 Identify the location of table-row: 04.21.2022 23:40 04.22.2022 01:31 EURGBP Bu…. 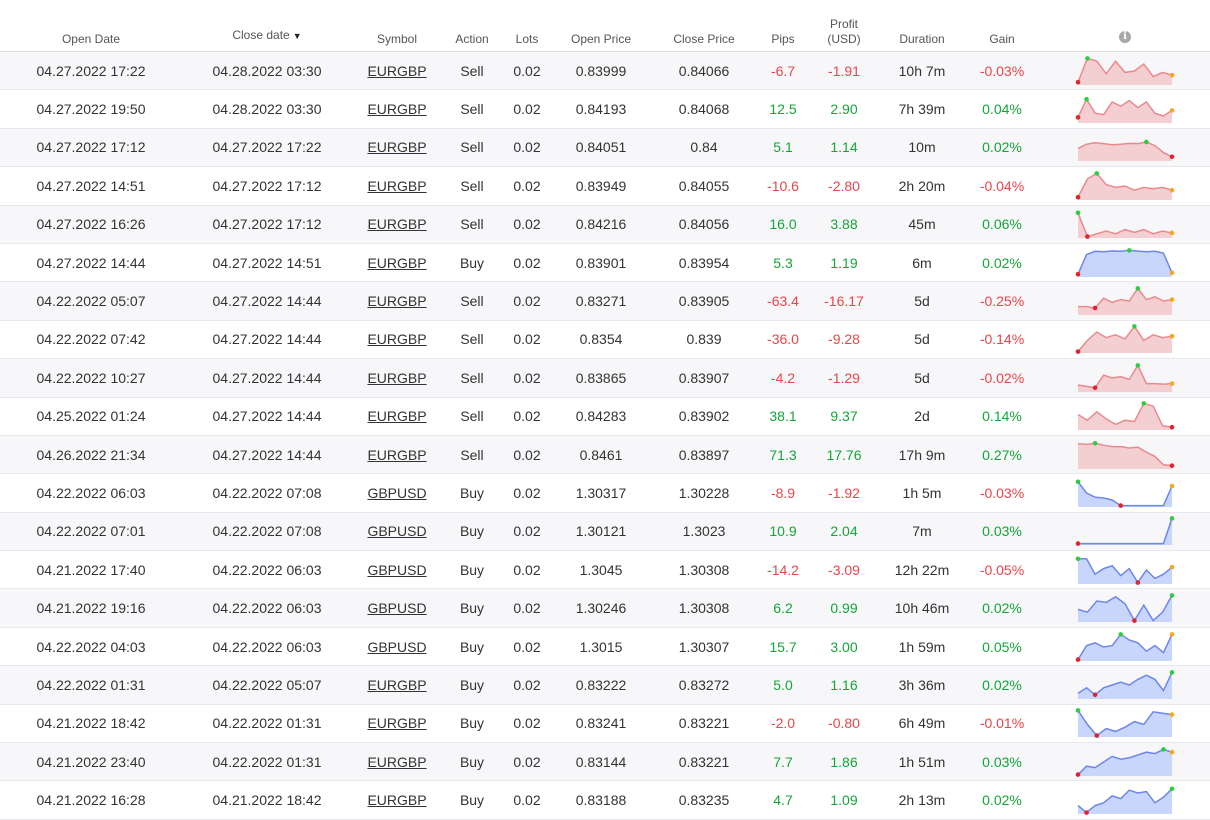
(605, 762).